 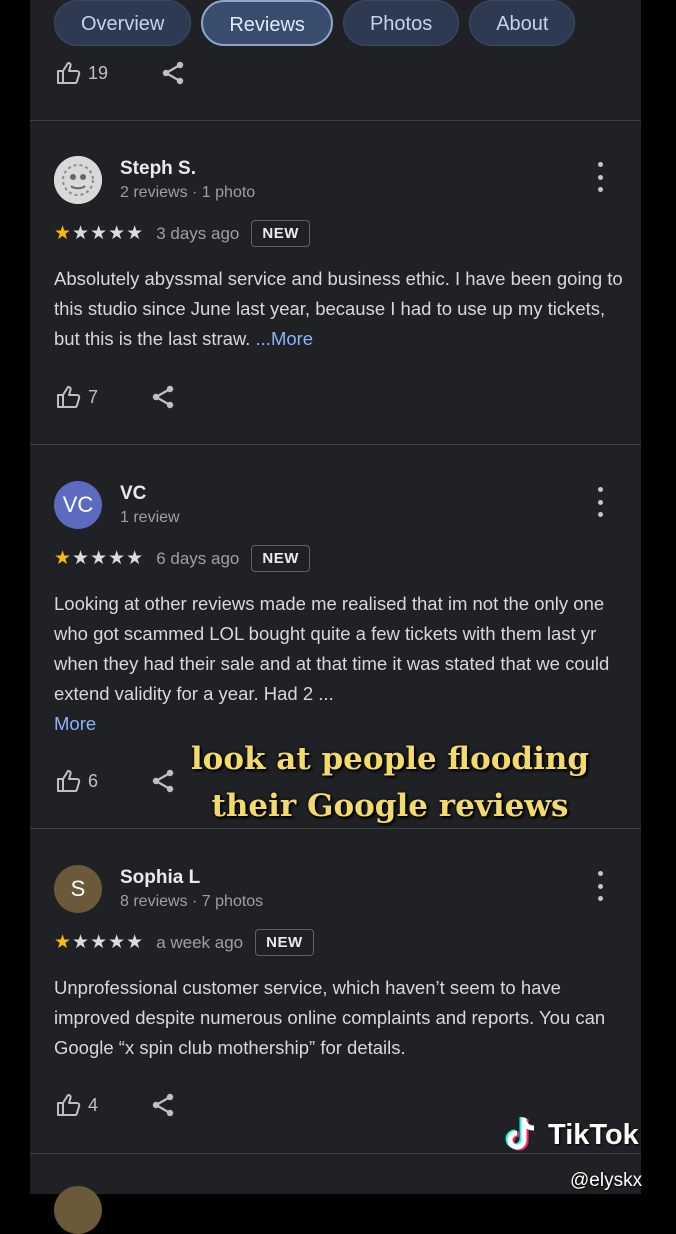 What do you see at coordinates (98, 72) in the screenshot?
I see `like-count: 19` at bounding box center [98, 72].